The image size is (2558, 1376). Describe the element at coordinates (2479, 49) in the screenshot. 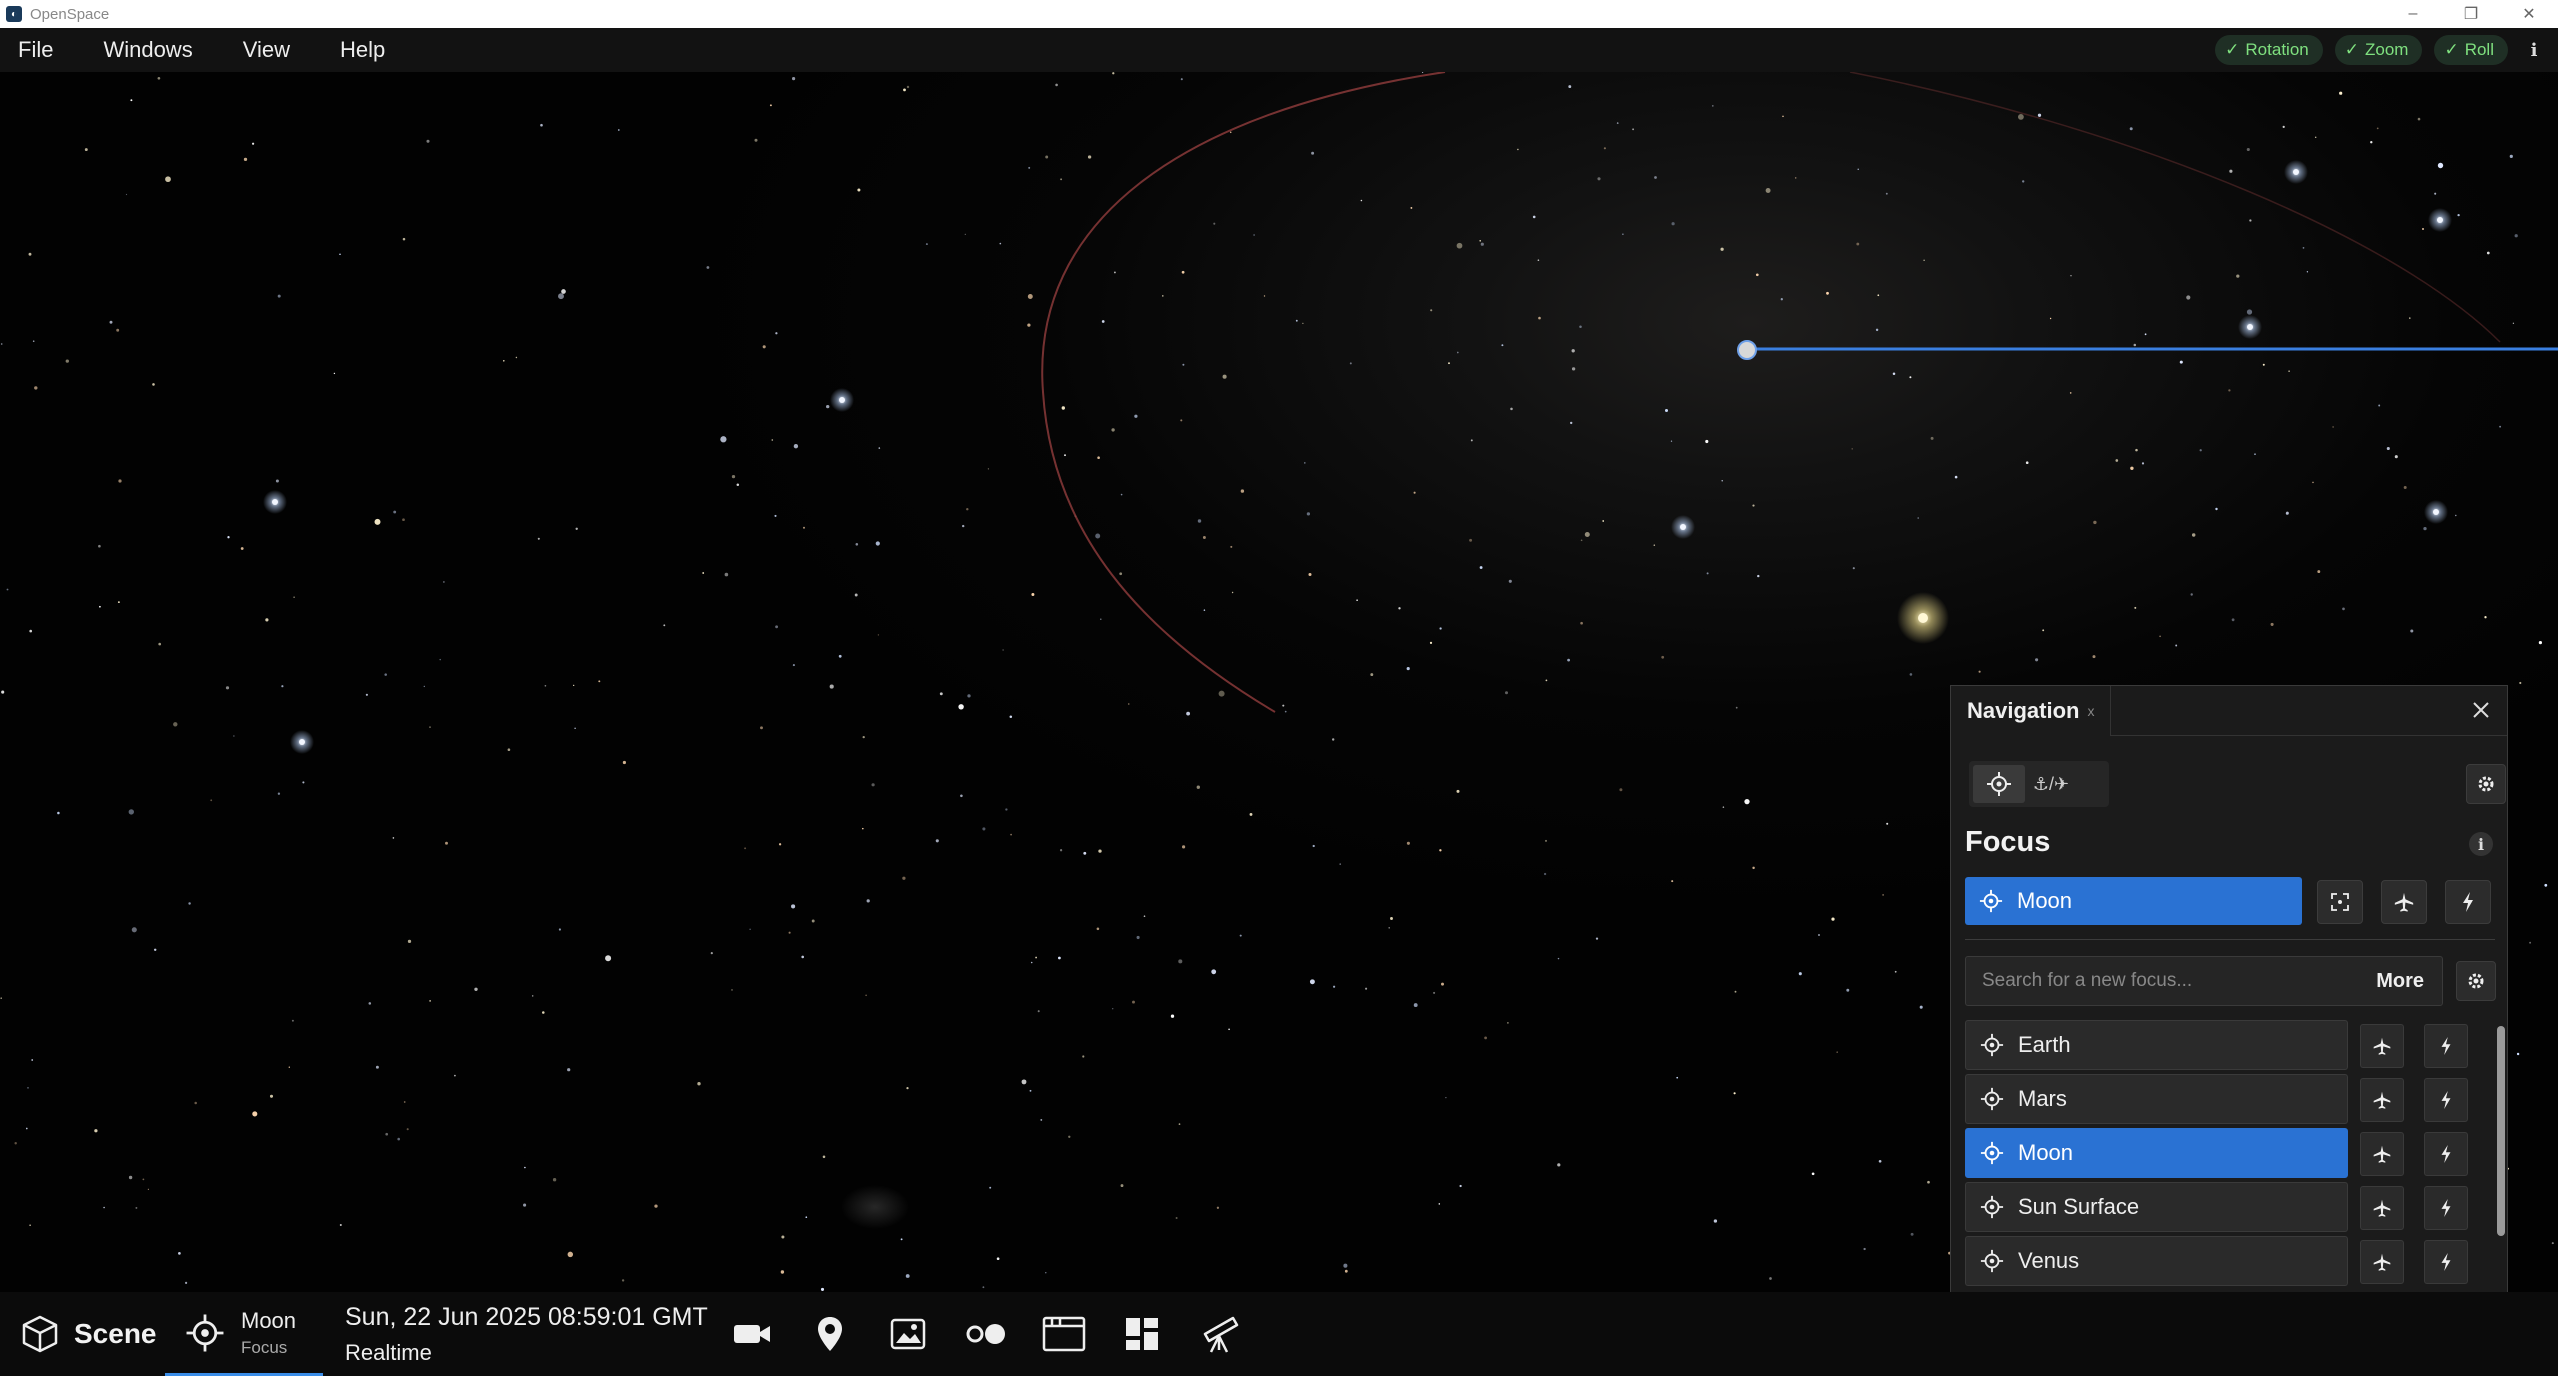

I see `roll-toggle-label: Roll` at that location.